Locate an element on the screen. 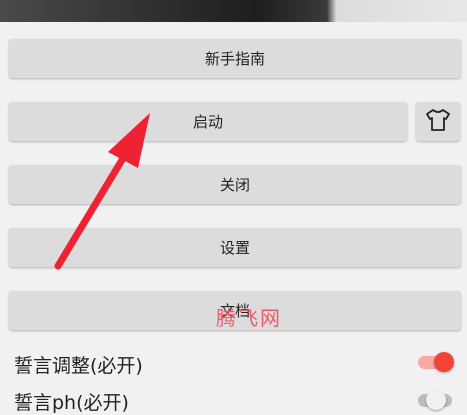  settings-button-label: 设置 is located at coordinates (234, 248).